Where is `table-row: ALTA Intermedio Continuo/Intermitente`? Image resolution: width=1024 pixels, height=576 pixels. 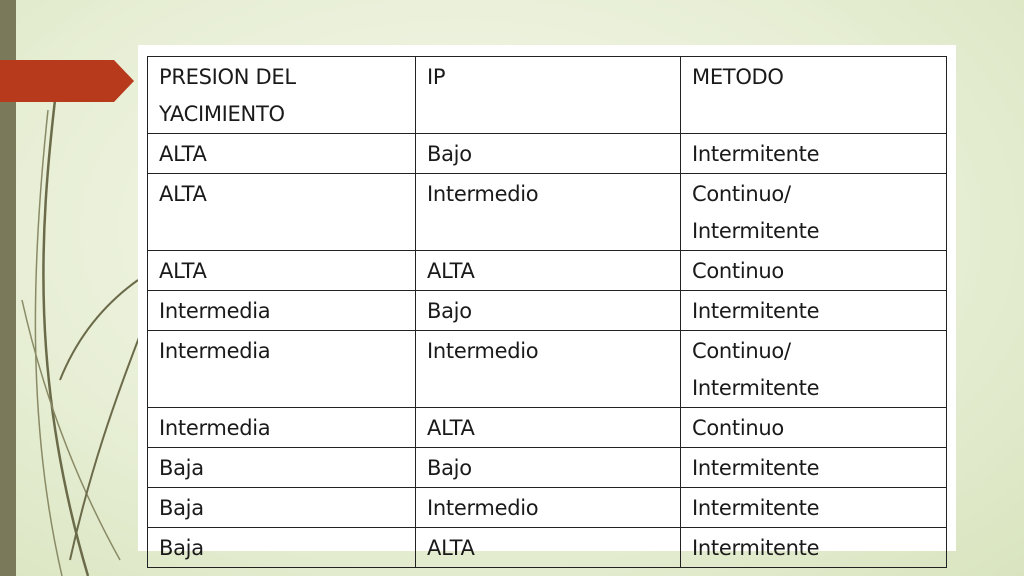 table-row: ALTA Intermedio Continuo/Intermitente is located at coordinates (547, 212).